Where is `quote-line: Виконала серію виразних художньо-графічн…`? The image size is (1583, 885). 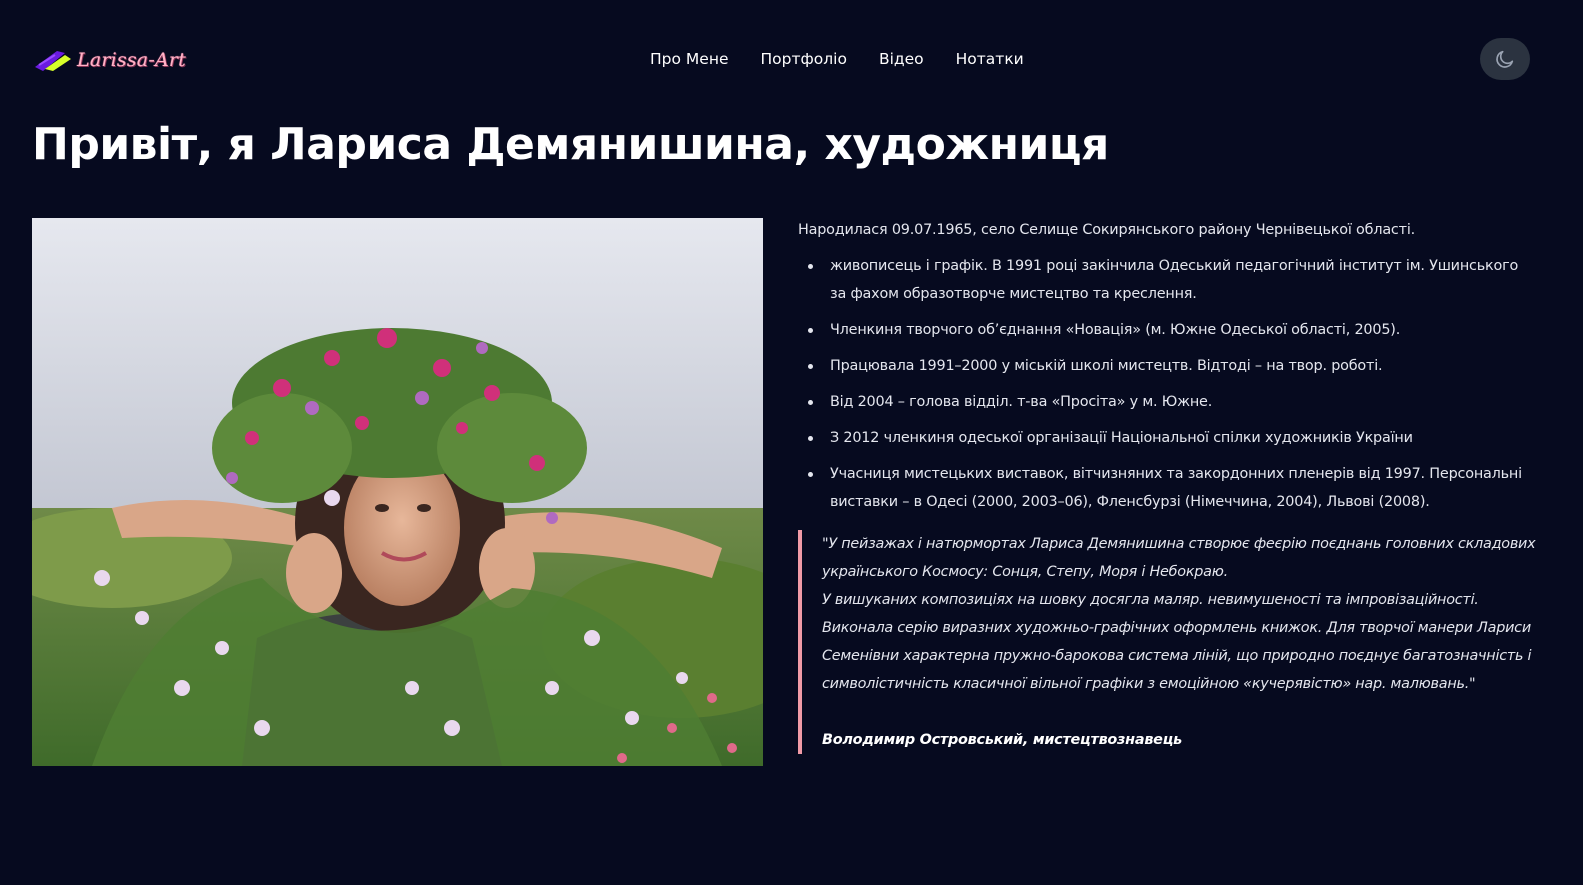 quote-line: Виконала серію виразних художньо-графічн… is located at coordinates (1177, 656).